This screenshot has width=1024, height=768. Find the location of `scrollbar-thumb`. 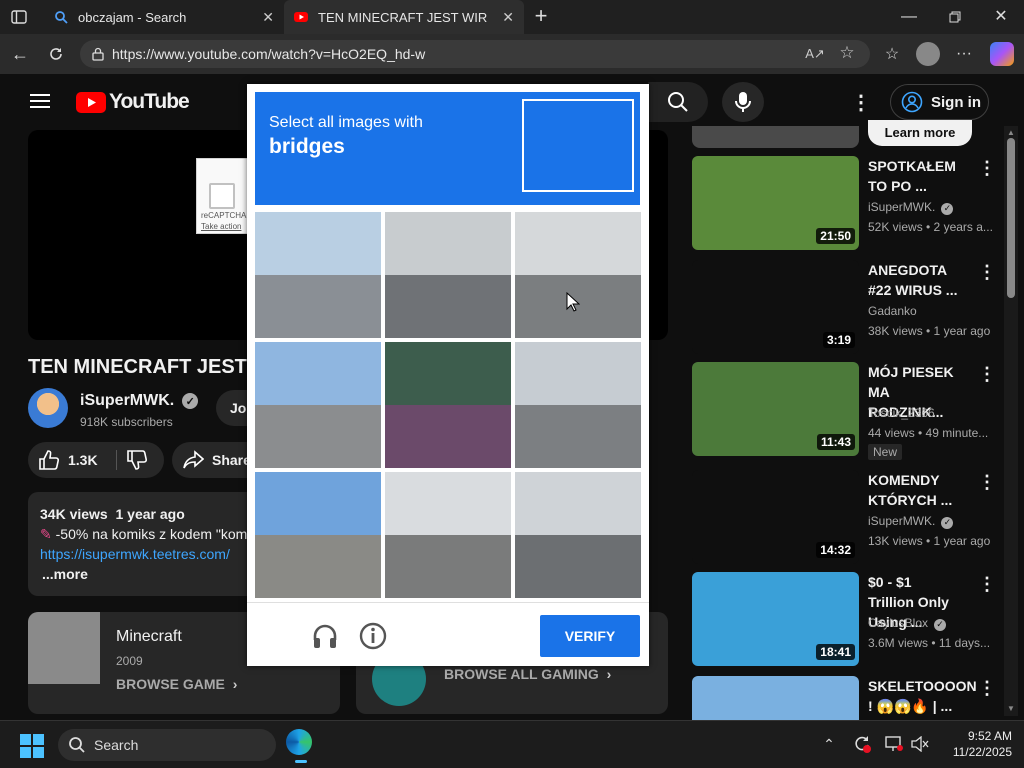

scrollbar-thumb is located at coordinates (1011, 218).